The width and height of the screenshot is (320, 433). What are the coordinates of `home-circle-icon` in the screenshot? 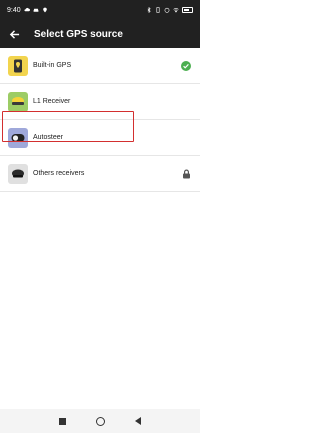 It's located at (100, 421).